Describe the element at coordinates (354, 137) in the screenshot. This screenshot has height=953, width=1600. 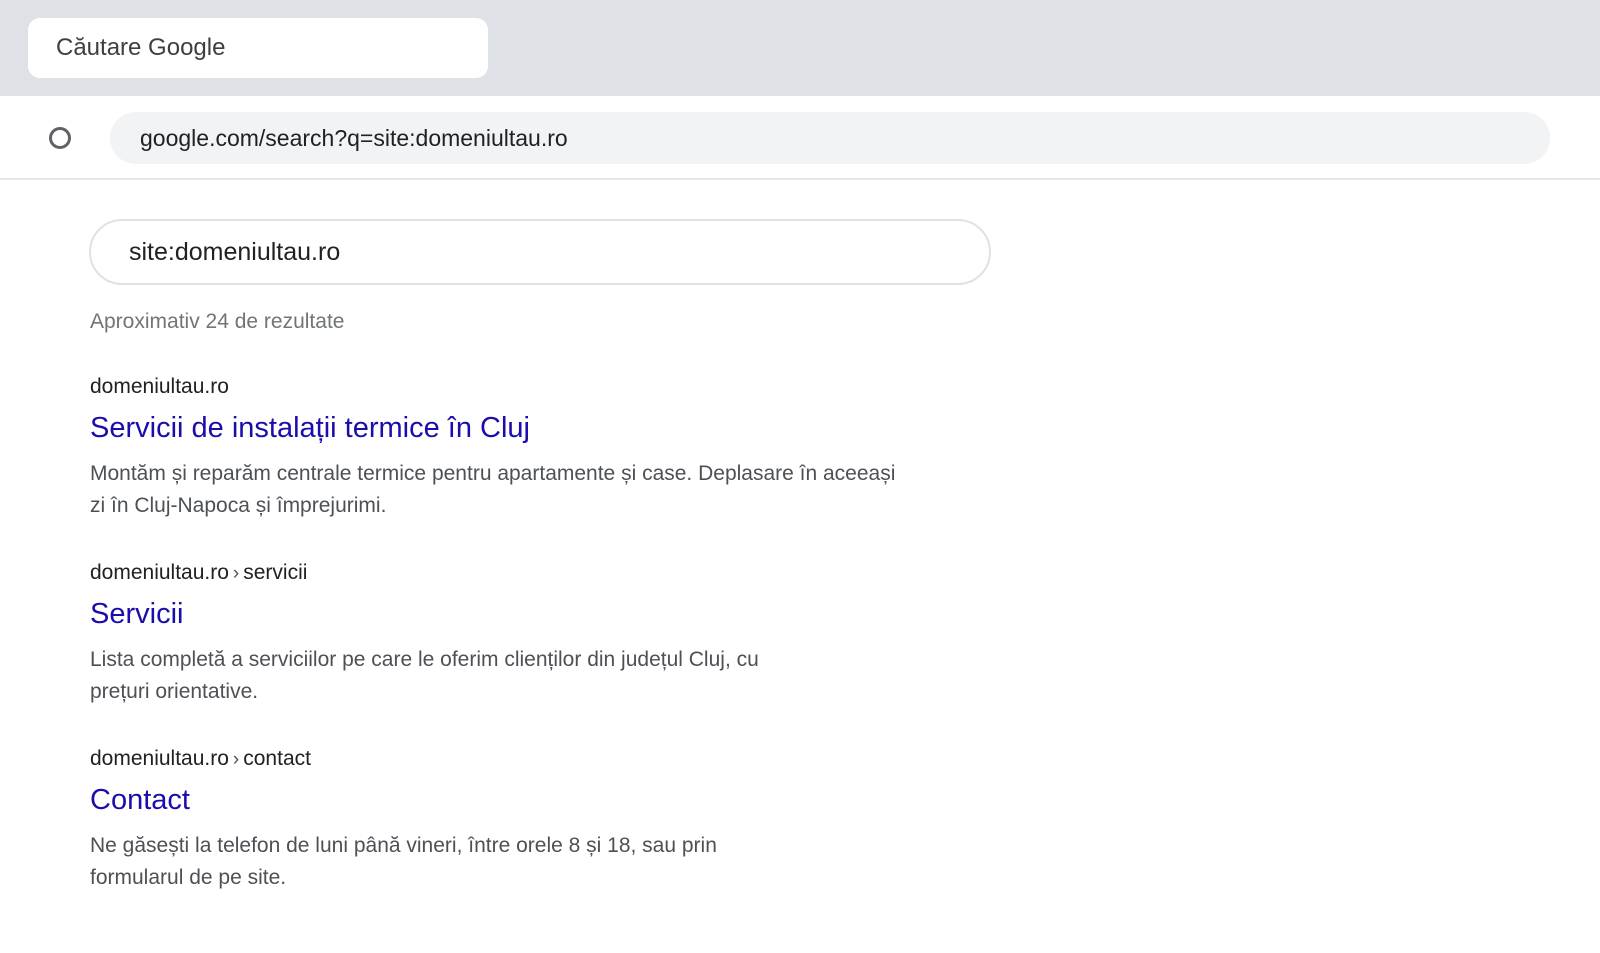
I see `address-text: google.com/search?q=site:domeniultau.ro` at that location.